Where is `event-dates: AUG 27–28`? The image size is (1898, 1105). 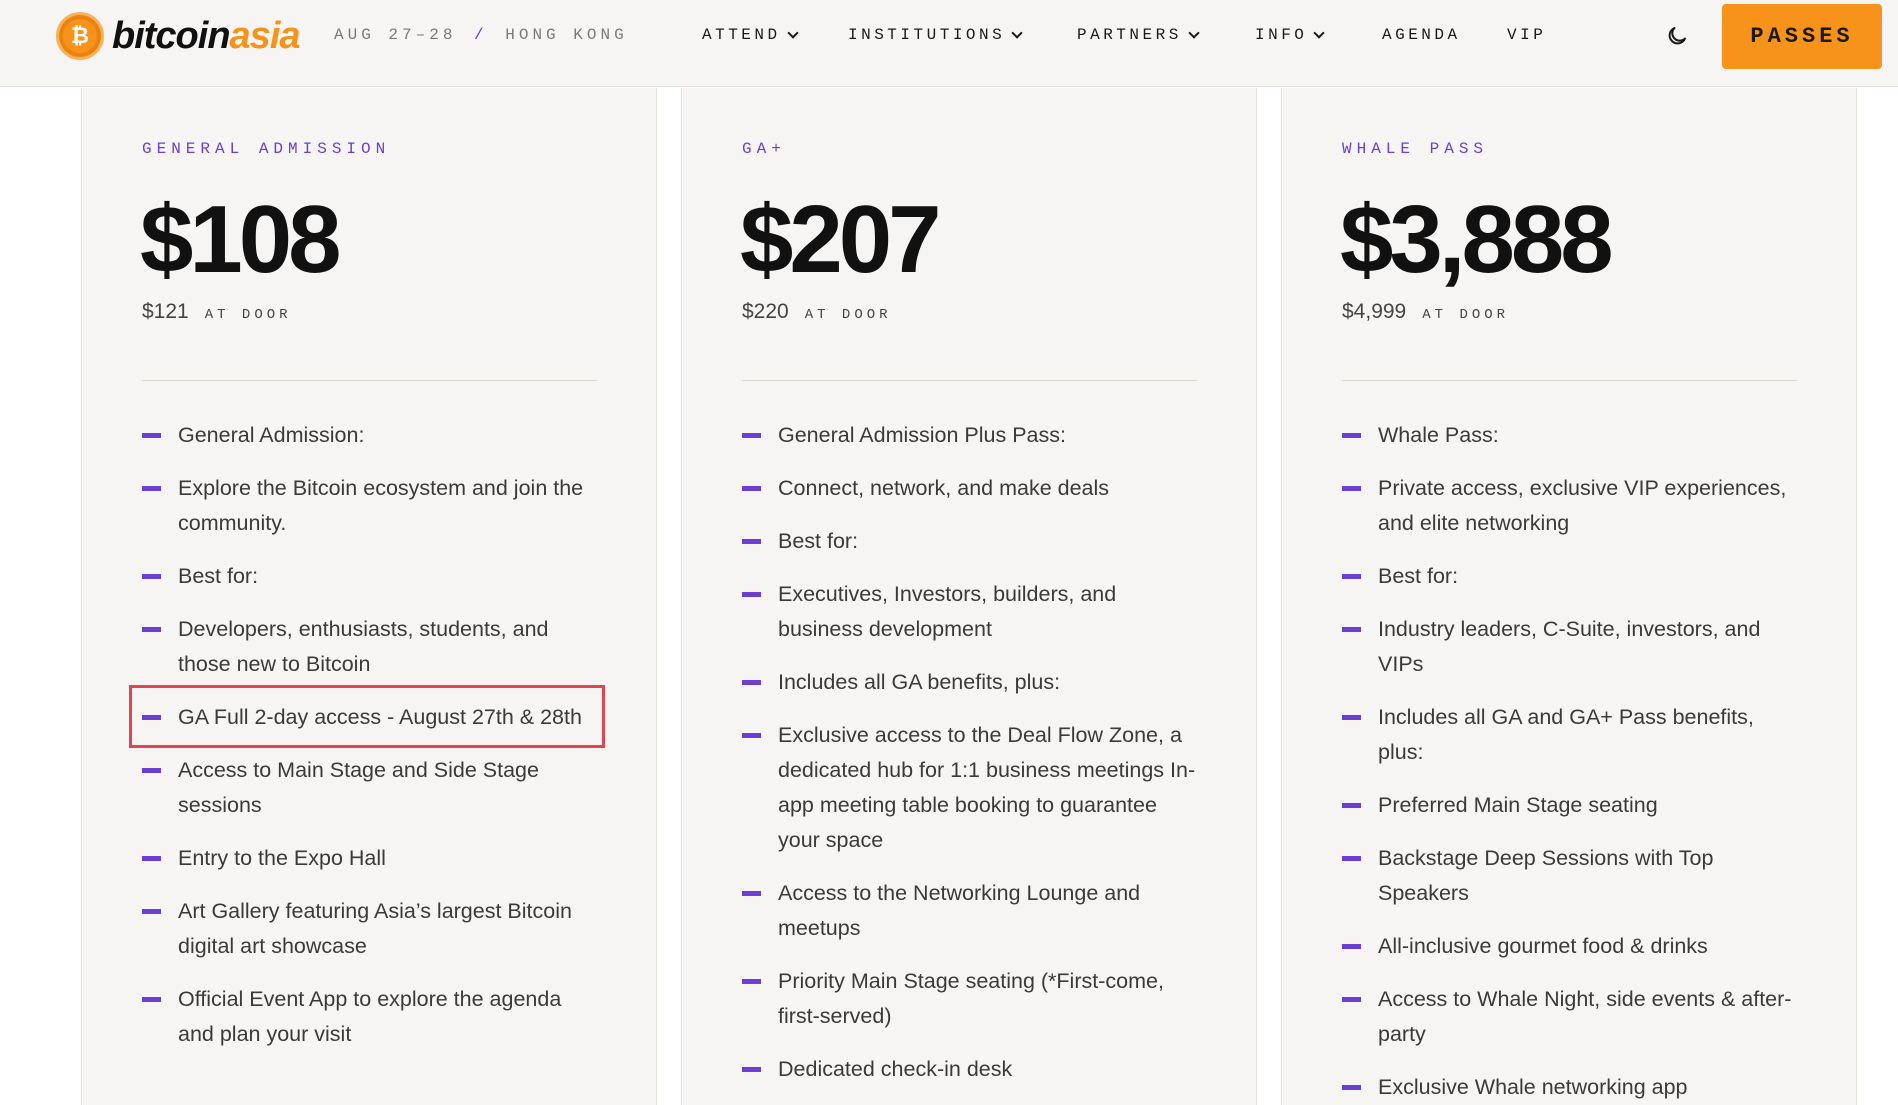 event-dates: AUG 27–28 is located at coordinates (395, 35).